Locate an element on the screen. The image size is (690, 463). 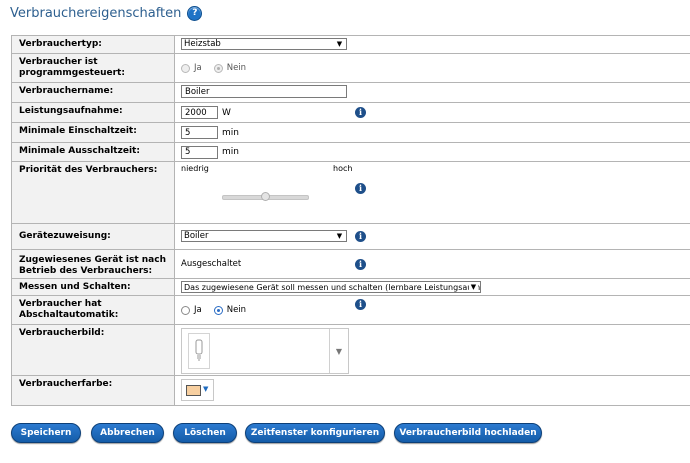
consumer-type-select: Heizstab ▼ is located at coordinates (264, 44).